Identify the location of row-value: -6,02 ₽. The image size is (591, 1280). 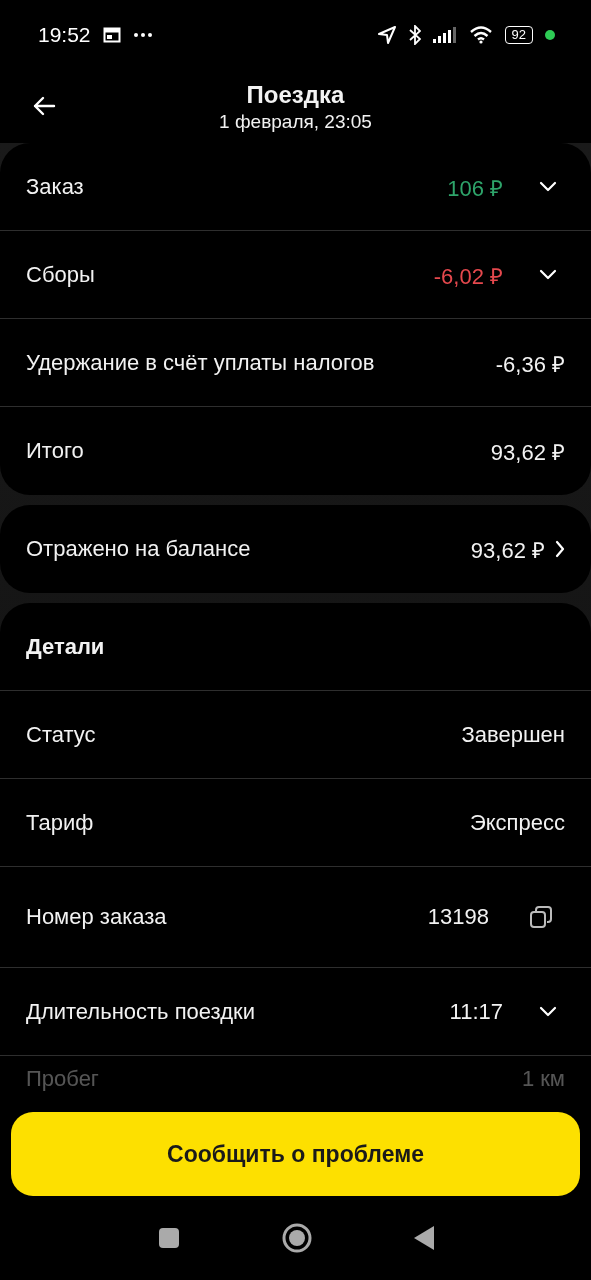
(468, 276).